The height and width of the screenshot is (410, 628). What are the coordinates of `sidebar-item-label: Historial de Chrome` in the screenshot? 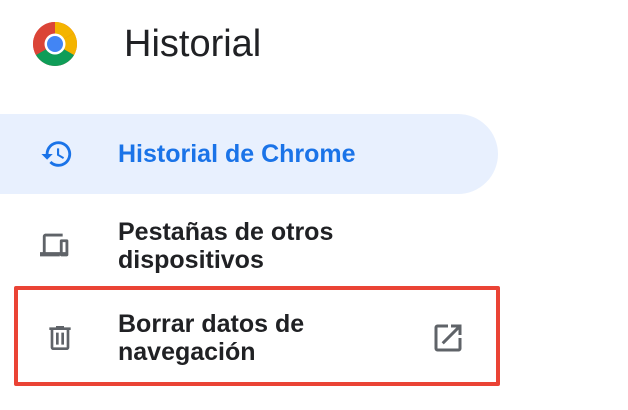 It's located at (237, 154).